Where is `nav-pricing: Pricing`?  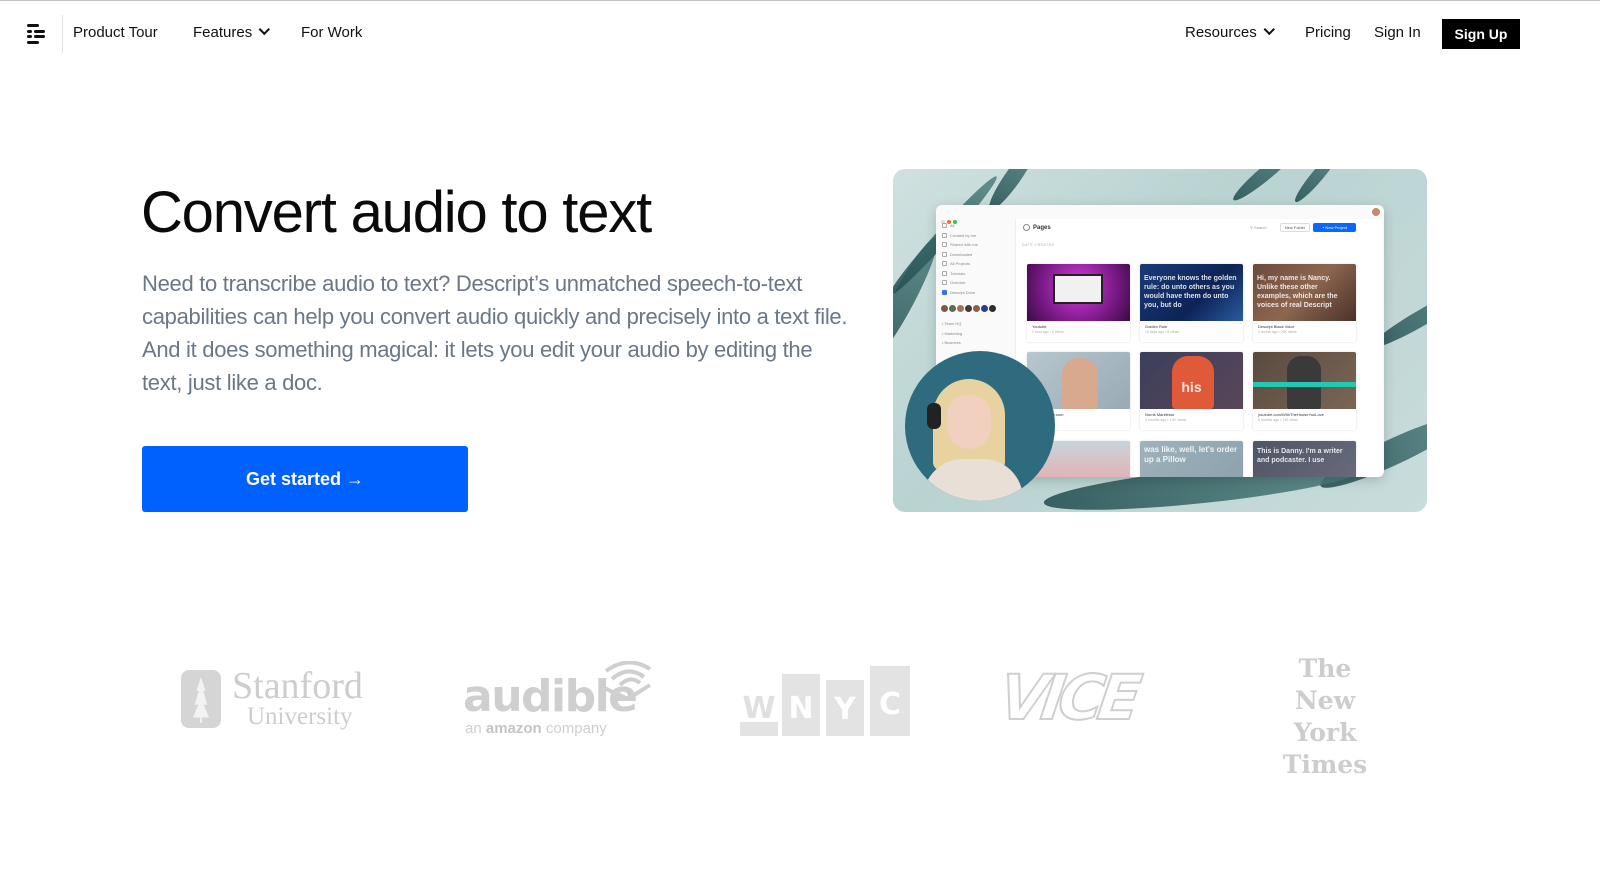
nav-pricing: Pricing is located at coordinates (1328, 33).